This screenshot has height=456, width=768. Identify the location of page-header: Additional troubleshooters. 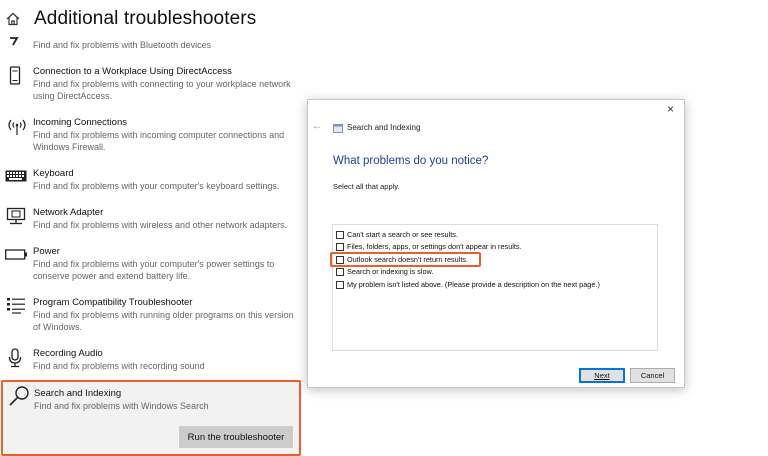
(131, 19).